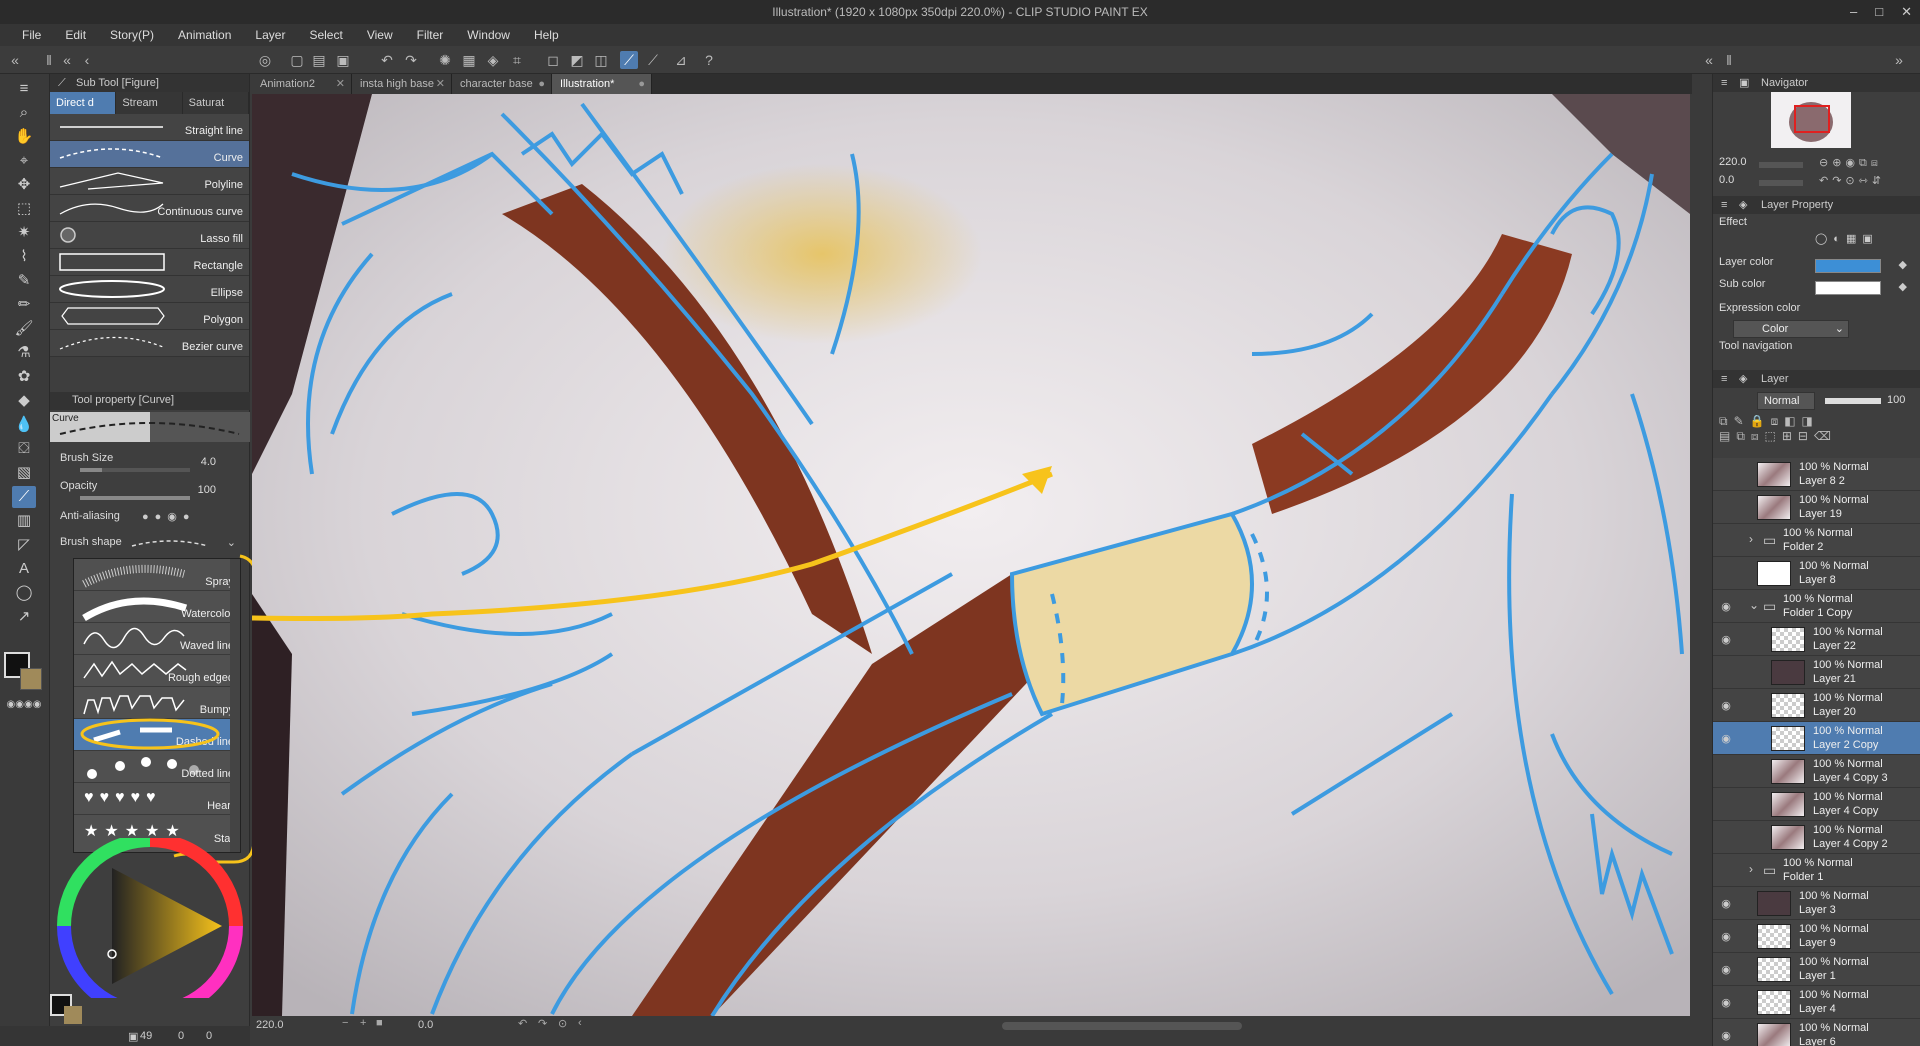 This screenshot has height=1046, width=1920. What do you see at coordinates (502, 84) in the screenshot?
I see `tab-character-base: character base ●` at bounding box center [502, 84].